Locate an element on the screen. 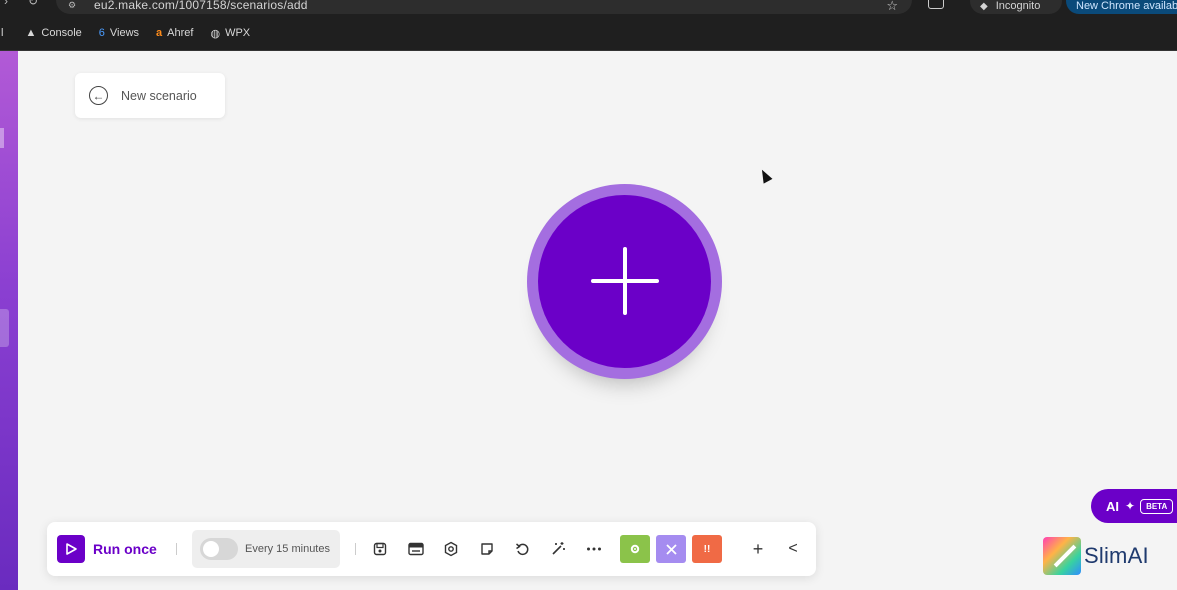 The width and height of the screenshot is (1177, 590). incognito-label: Incognito is located at coordinates (1018, 6).